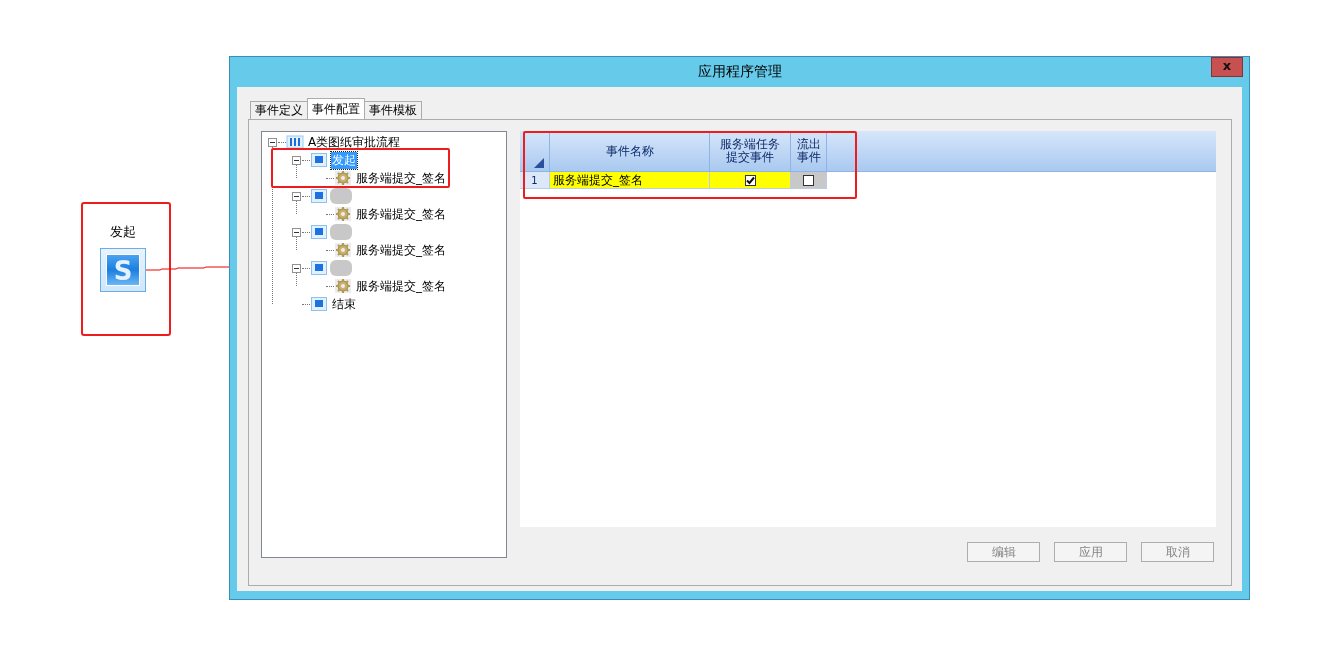 The image size is (1326, 670). Describe the element at coordinates (535, 180) in the screenshot. I see `row-number: 1` at that location.